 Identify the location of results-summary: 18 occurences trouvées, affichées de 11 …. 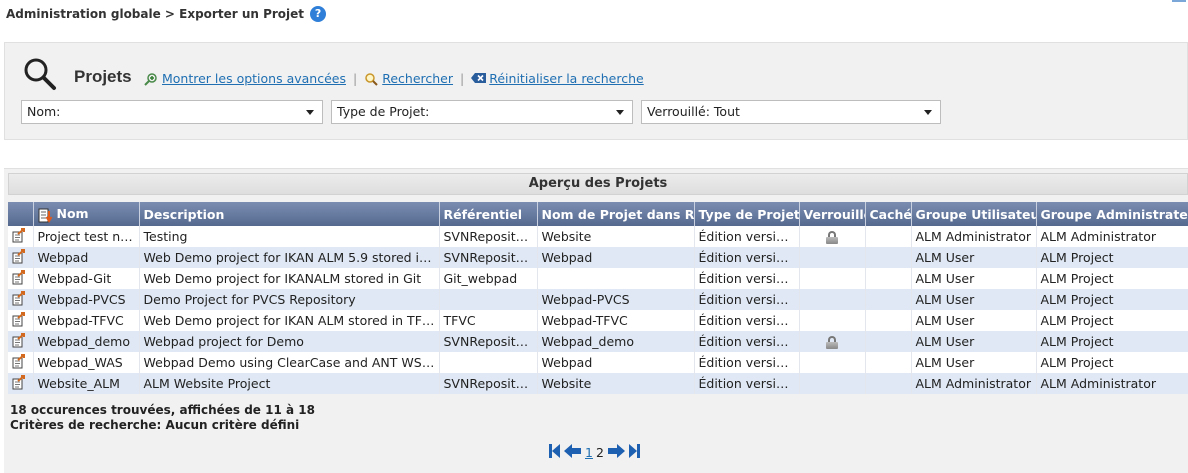
(162, 418).